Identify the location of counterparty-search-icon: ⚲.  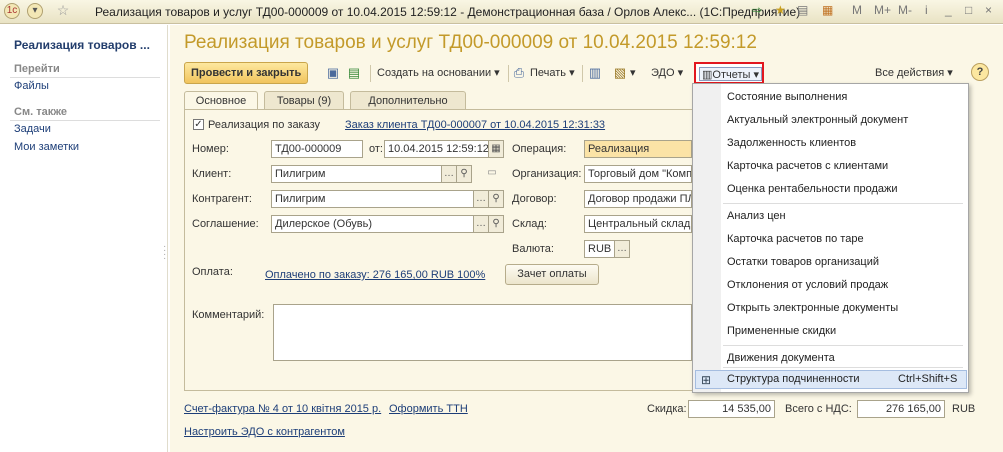
(496, 199).